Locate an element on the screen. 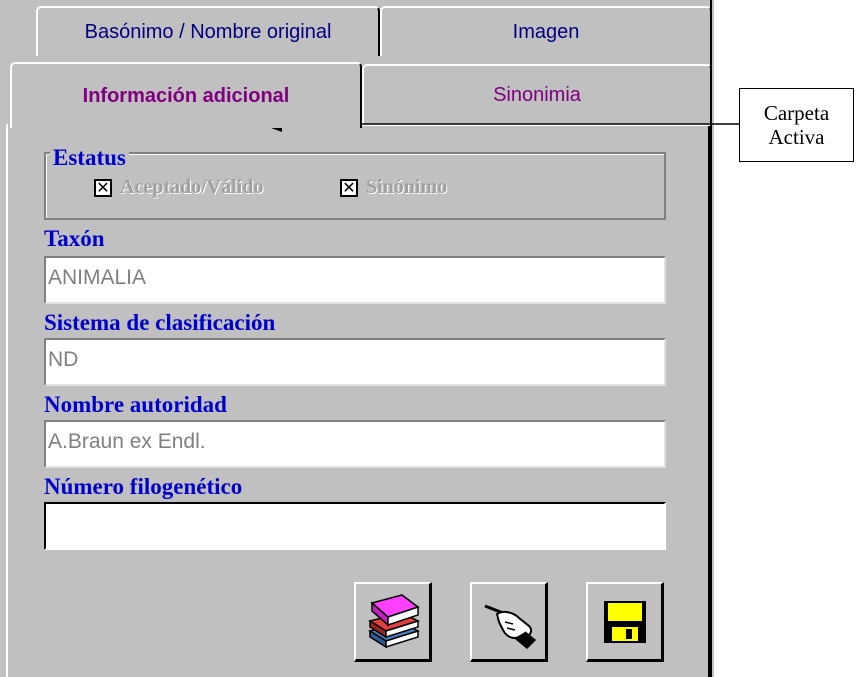  sistema-clasificacion-label: Sistema de clasificación is located at coordinates (160, 322).